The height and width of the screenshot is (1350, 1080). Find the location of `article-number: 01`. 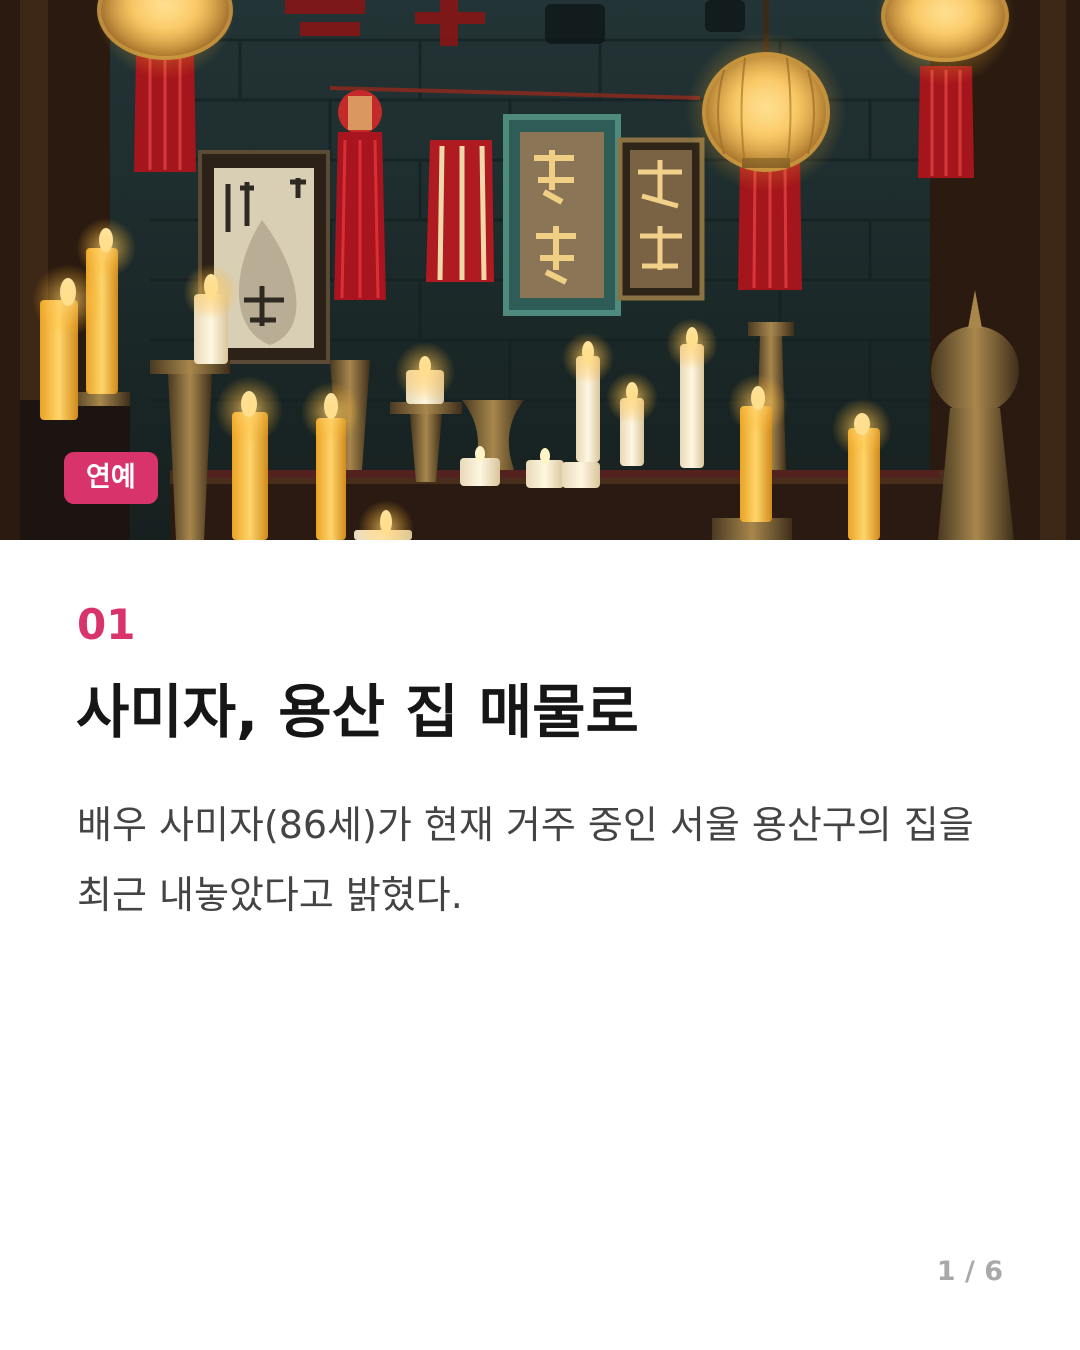

article-number: 01 is located at coordinates (106, 624).